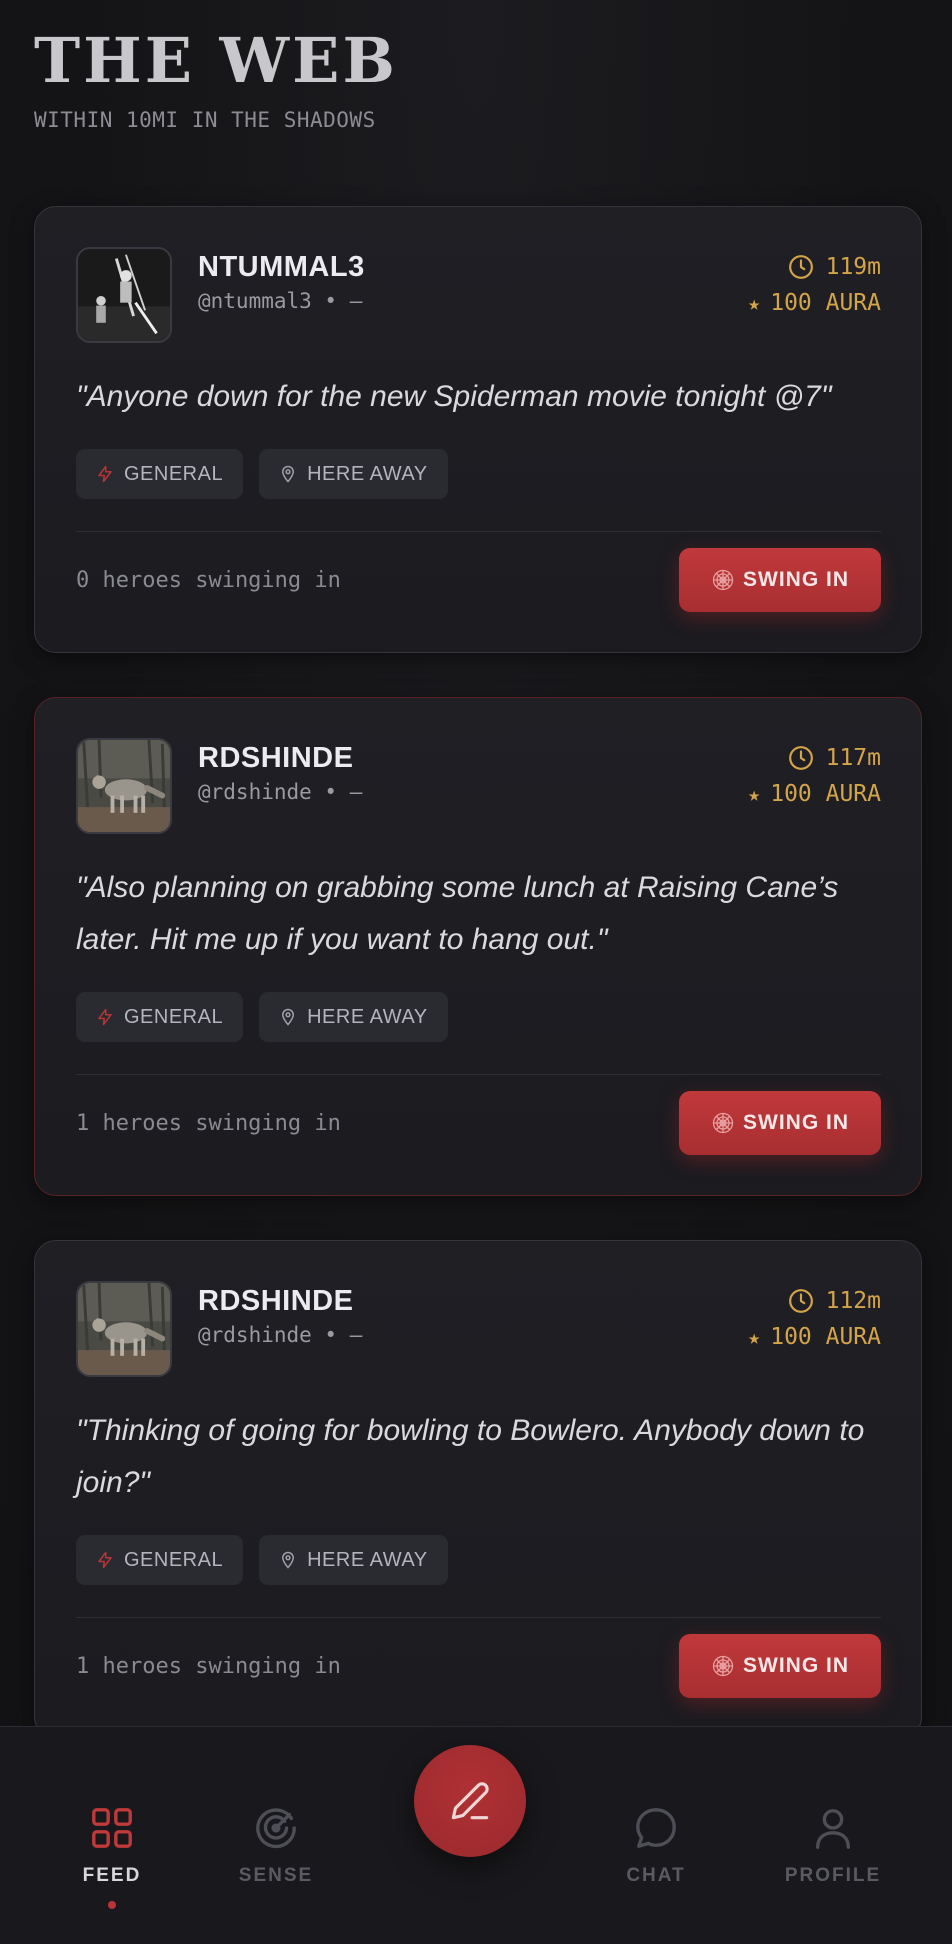  What do you see at coordinates (205, 120) in the screenshot?
I see `page-subtitle: WITHIN 10MI IN THE SHADOWS` at bounding box center [205, 120].